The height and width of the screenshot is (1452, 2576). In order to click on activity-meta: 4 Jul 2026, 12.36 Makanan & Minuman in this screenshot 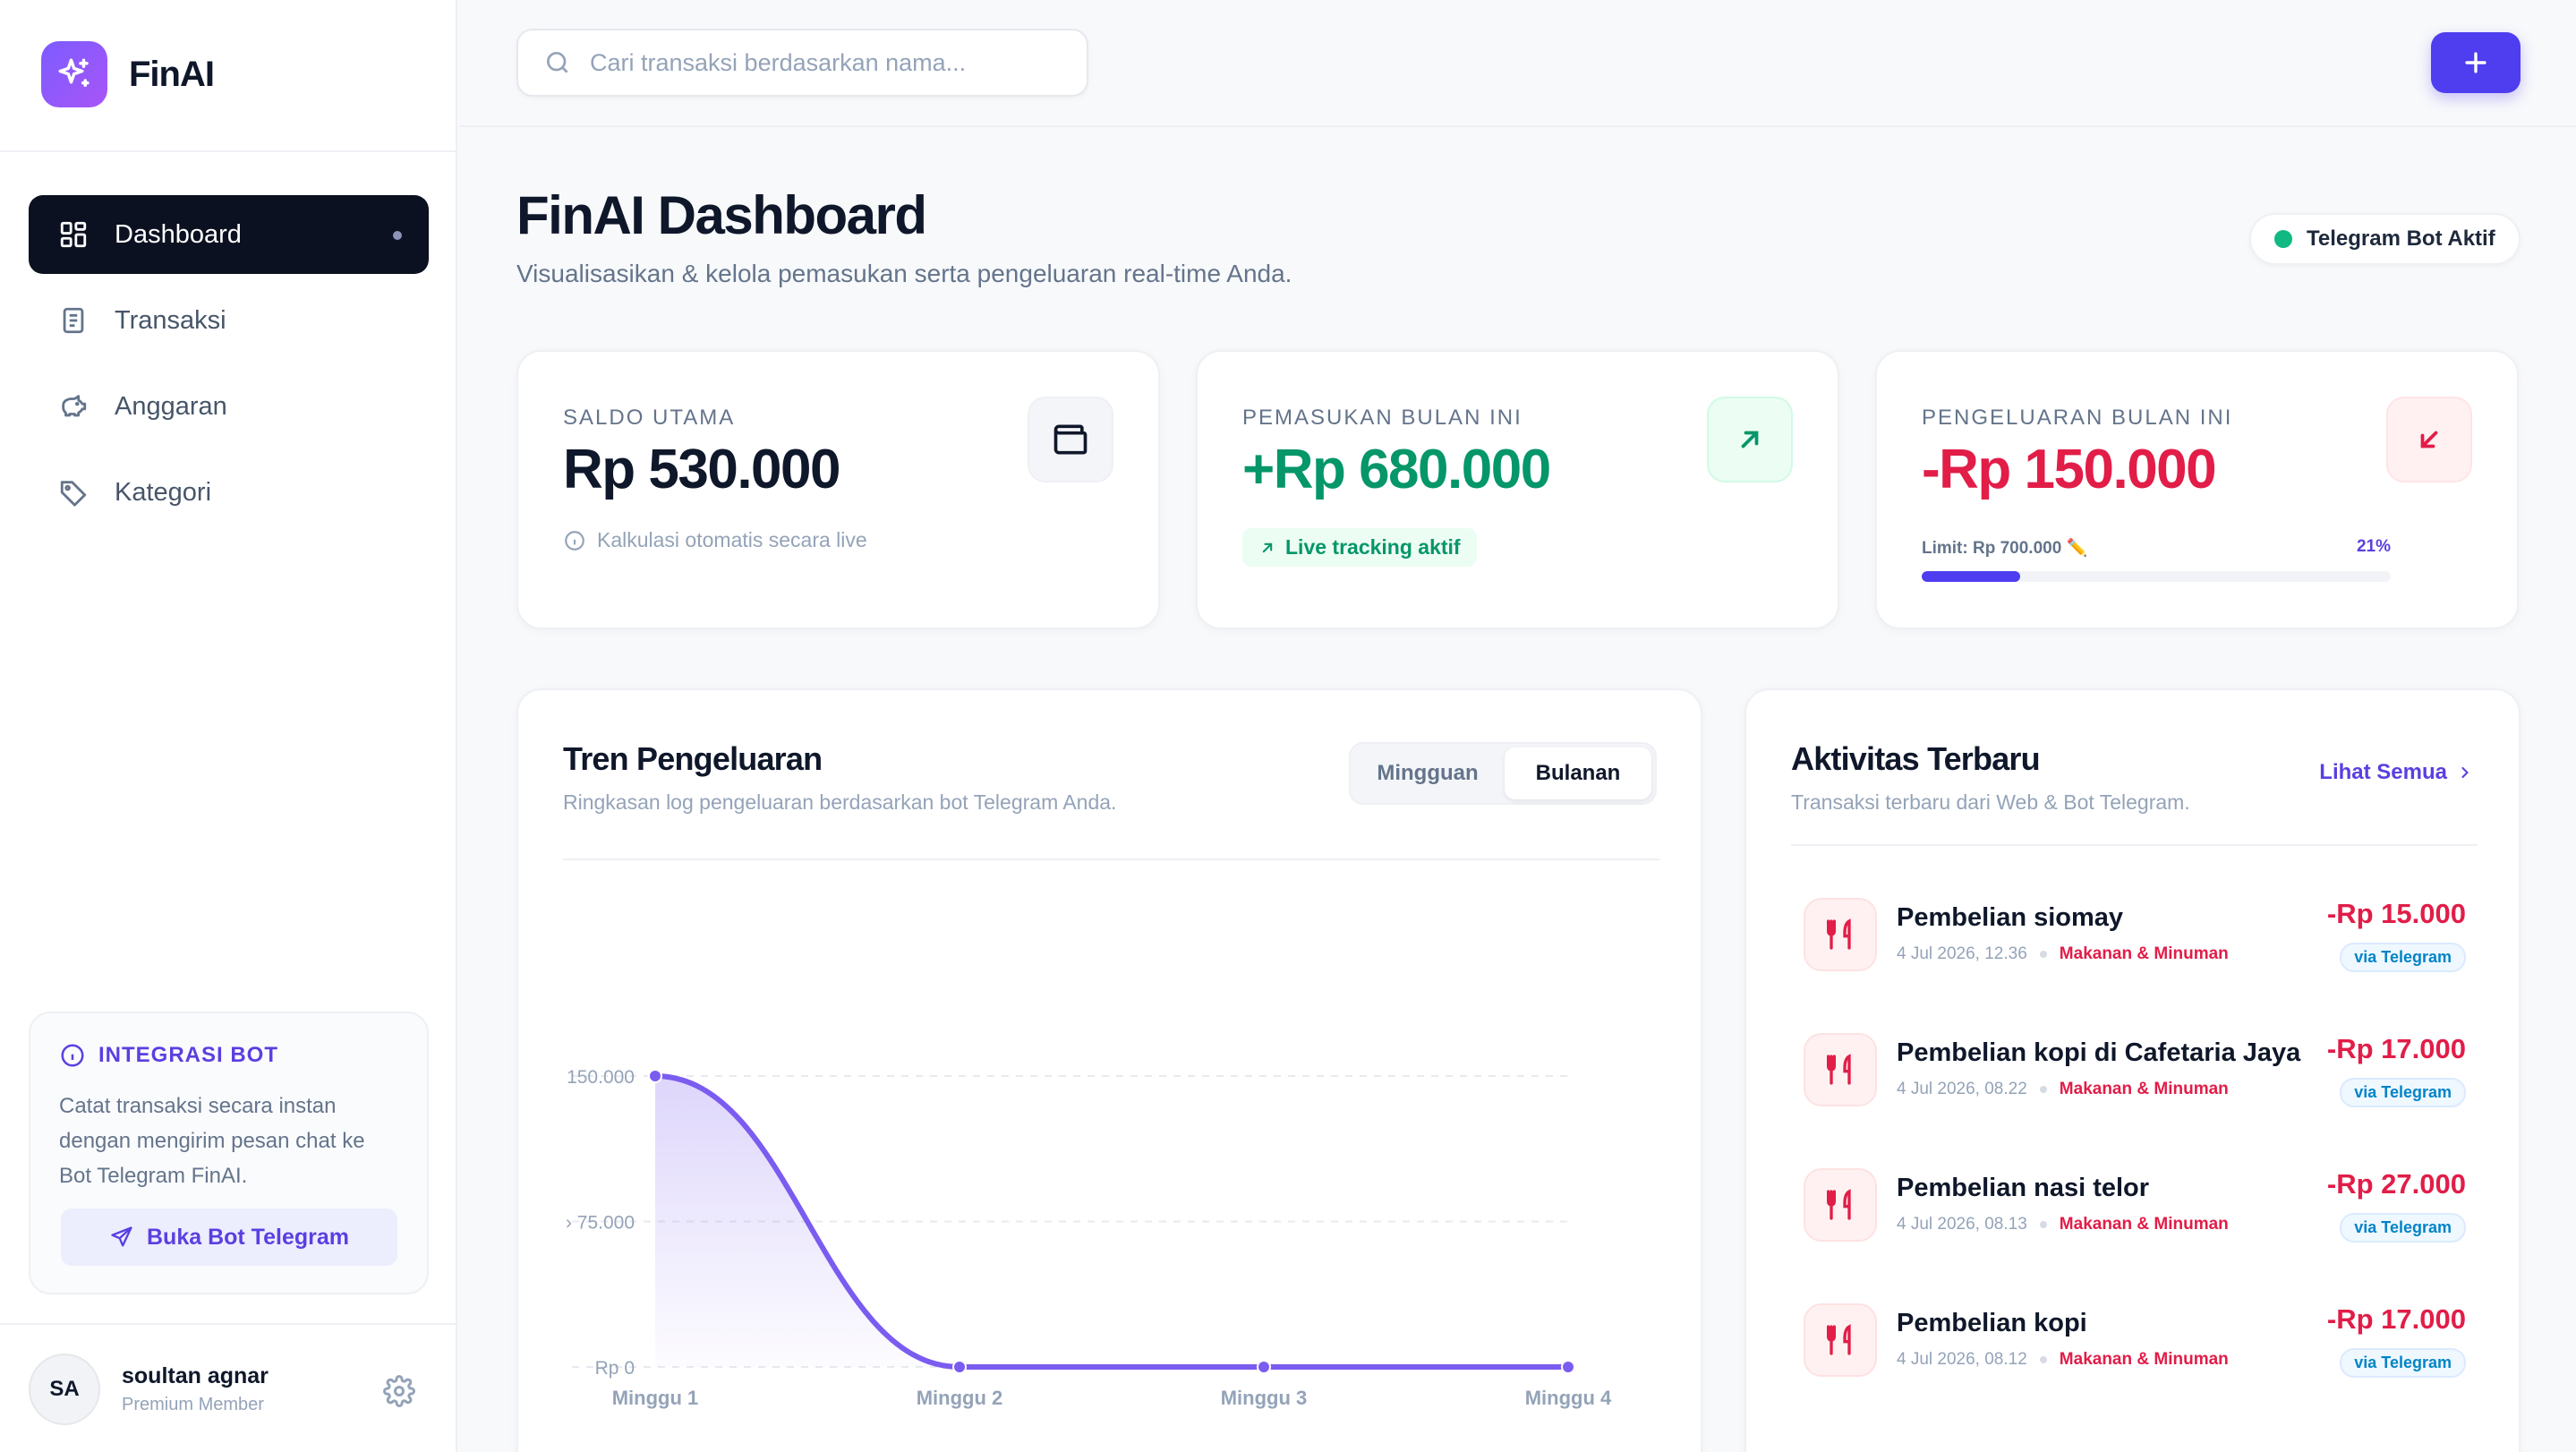, I will do `click(2063, 954)`.